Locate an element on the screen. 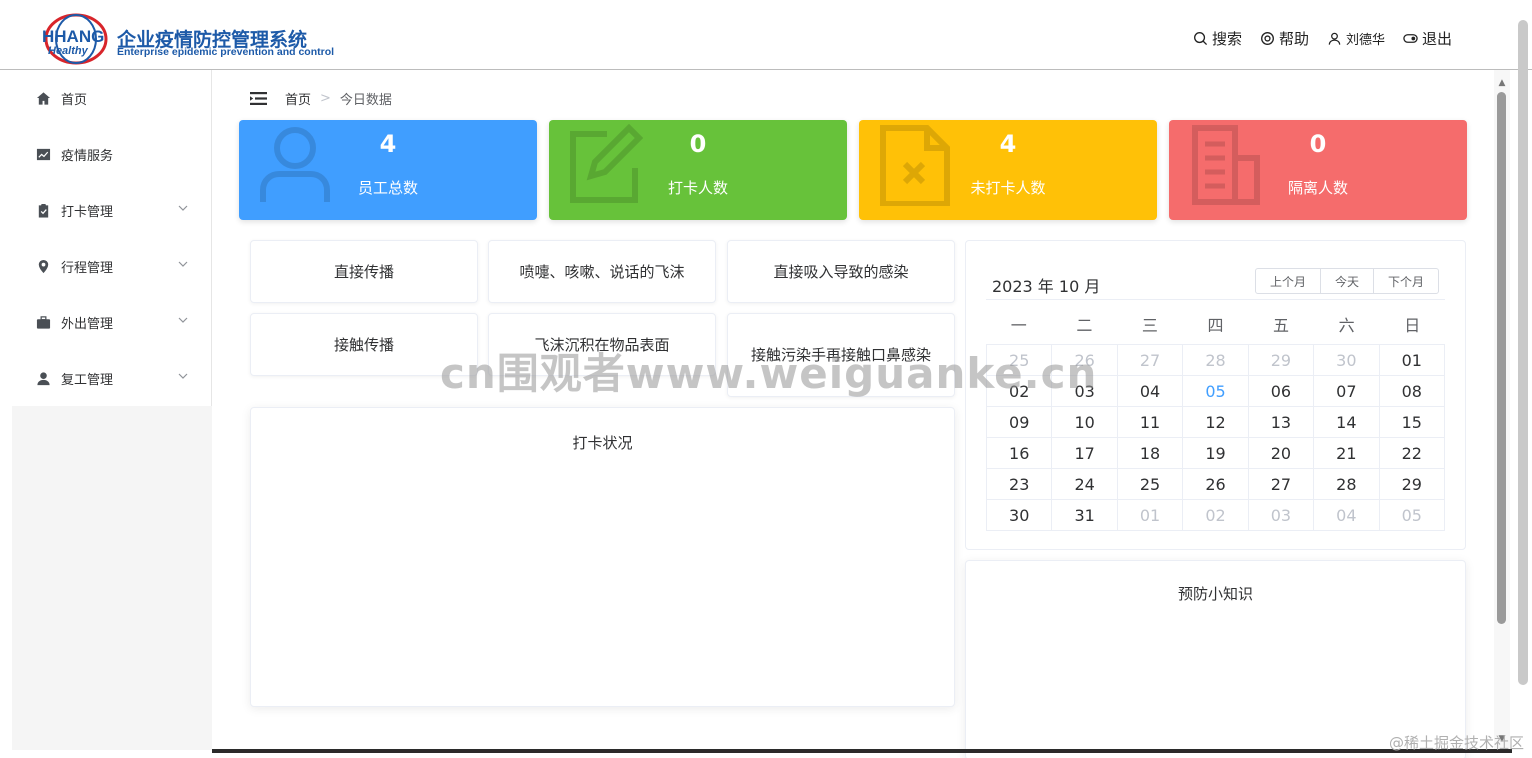 The width and height of the screenshot is (1532, 758). weekday-label: 二 is located at coordinates (1084, 325).